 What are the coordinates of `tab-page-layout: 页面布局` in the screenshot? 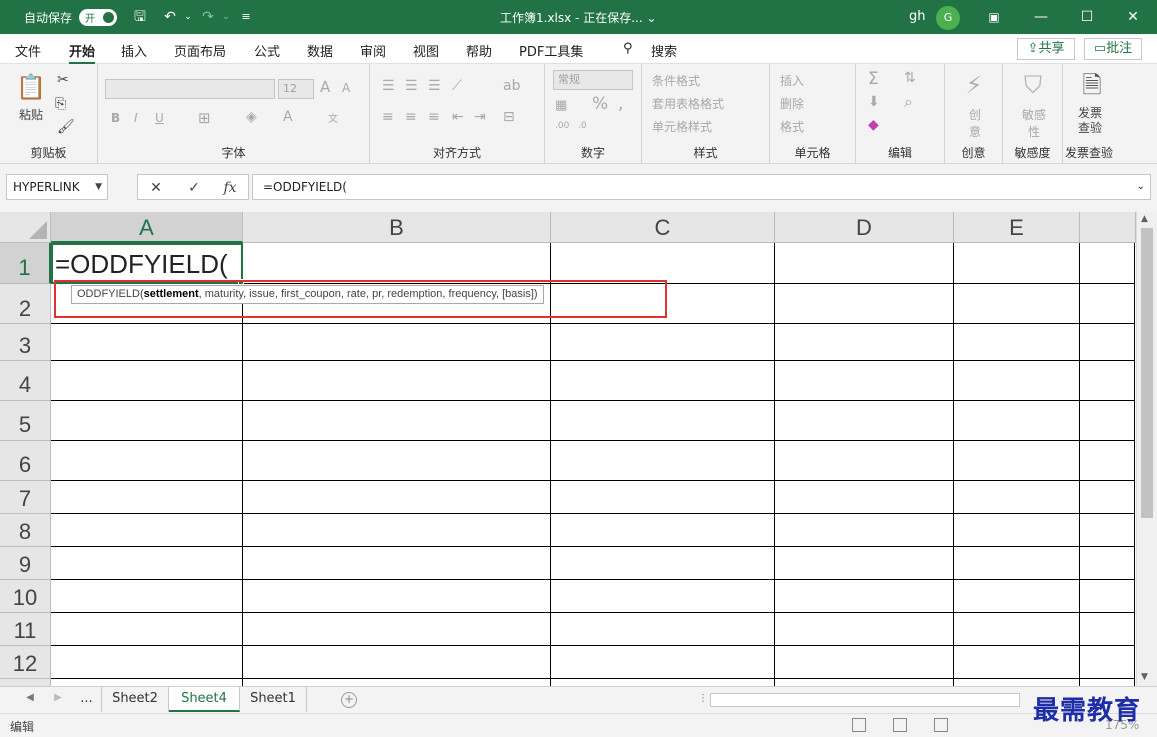 It's located at (200, 50).